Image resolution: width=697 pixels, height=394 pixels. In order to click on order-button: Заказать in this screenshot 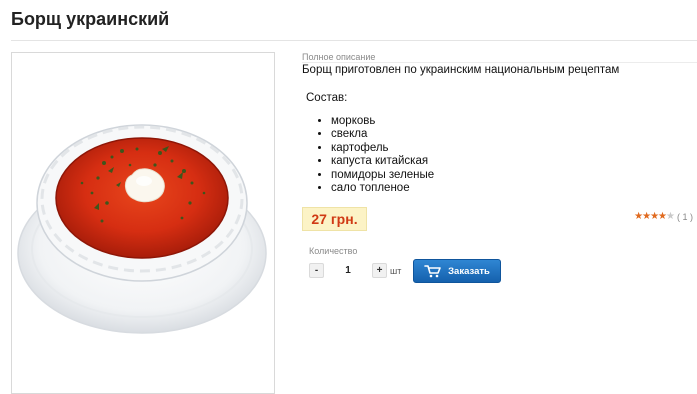, I will do `click(457, 271)`.